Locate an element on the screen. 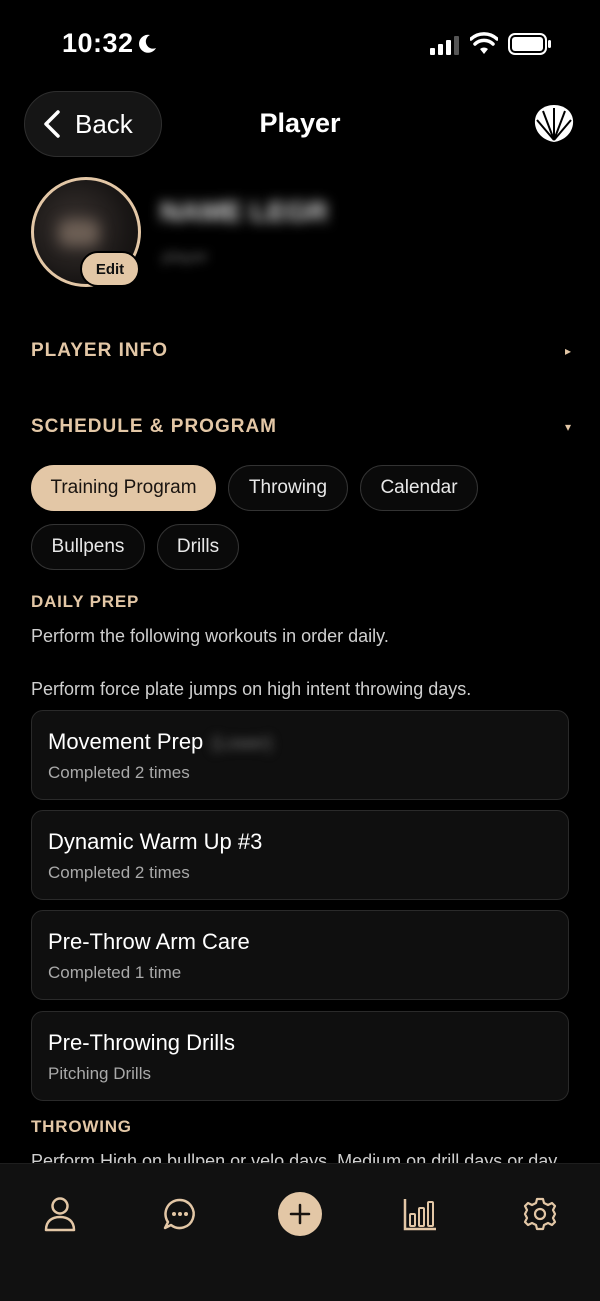 The width and height of the screenshot is (600, 1301). player-info-label: PLAYER INFO is located at coordinates (99, 350).